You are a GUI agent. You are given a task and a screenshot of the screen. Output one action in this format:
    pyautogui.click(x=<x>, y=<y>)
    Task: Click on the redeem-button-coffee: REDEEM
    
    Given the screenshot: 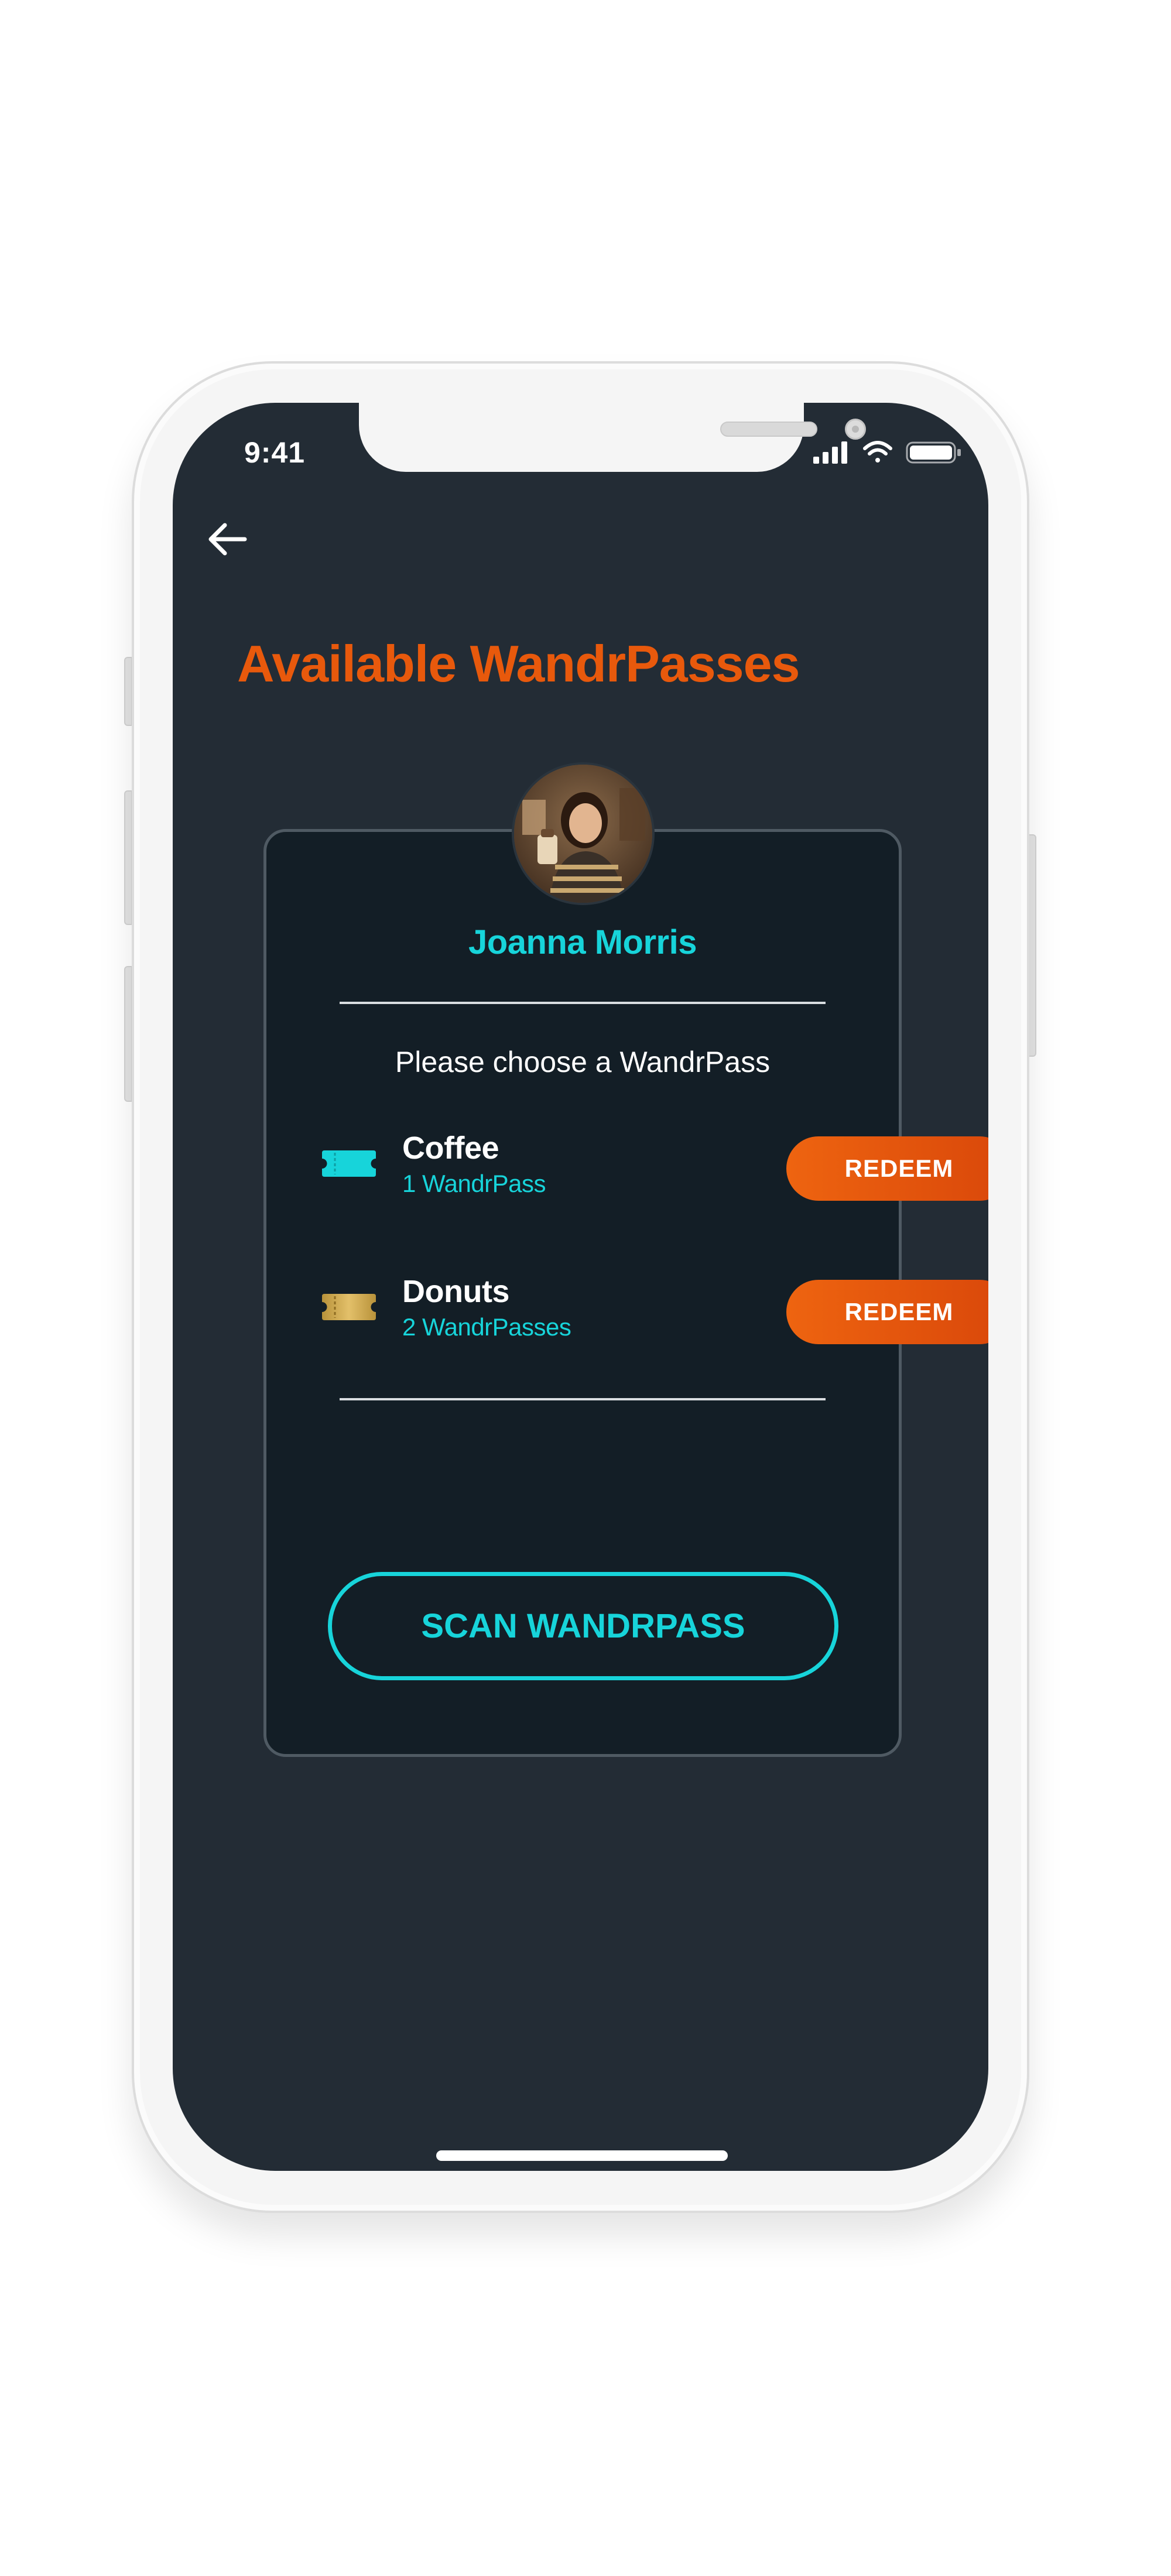 What is the action you would take?
    pyautogui.click(x=887, y=1168)
    